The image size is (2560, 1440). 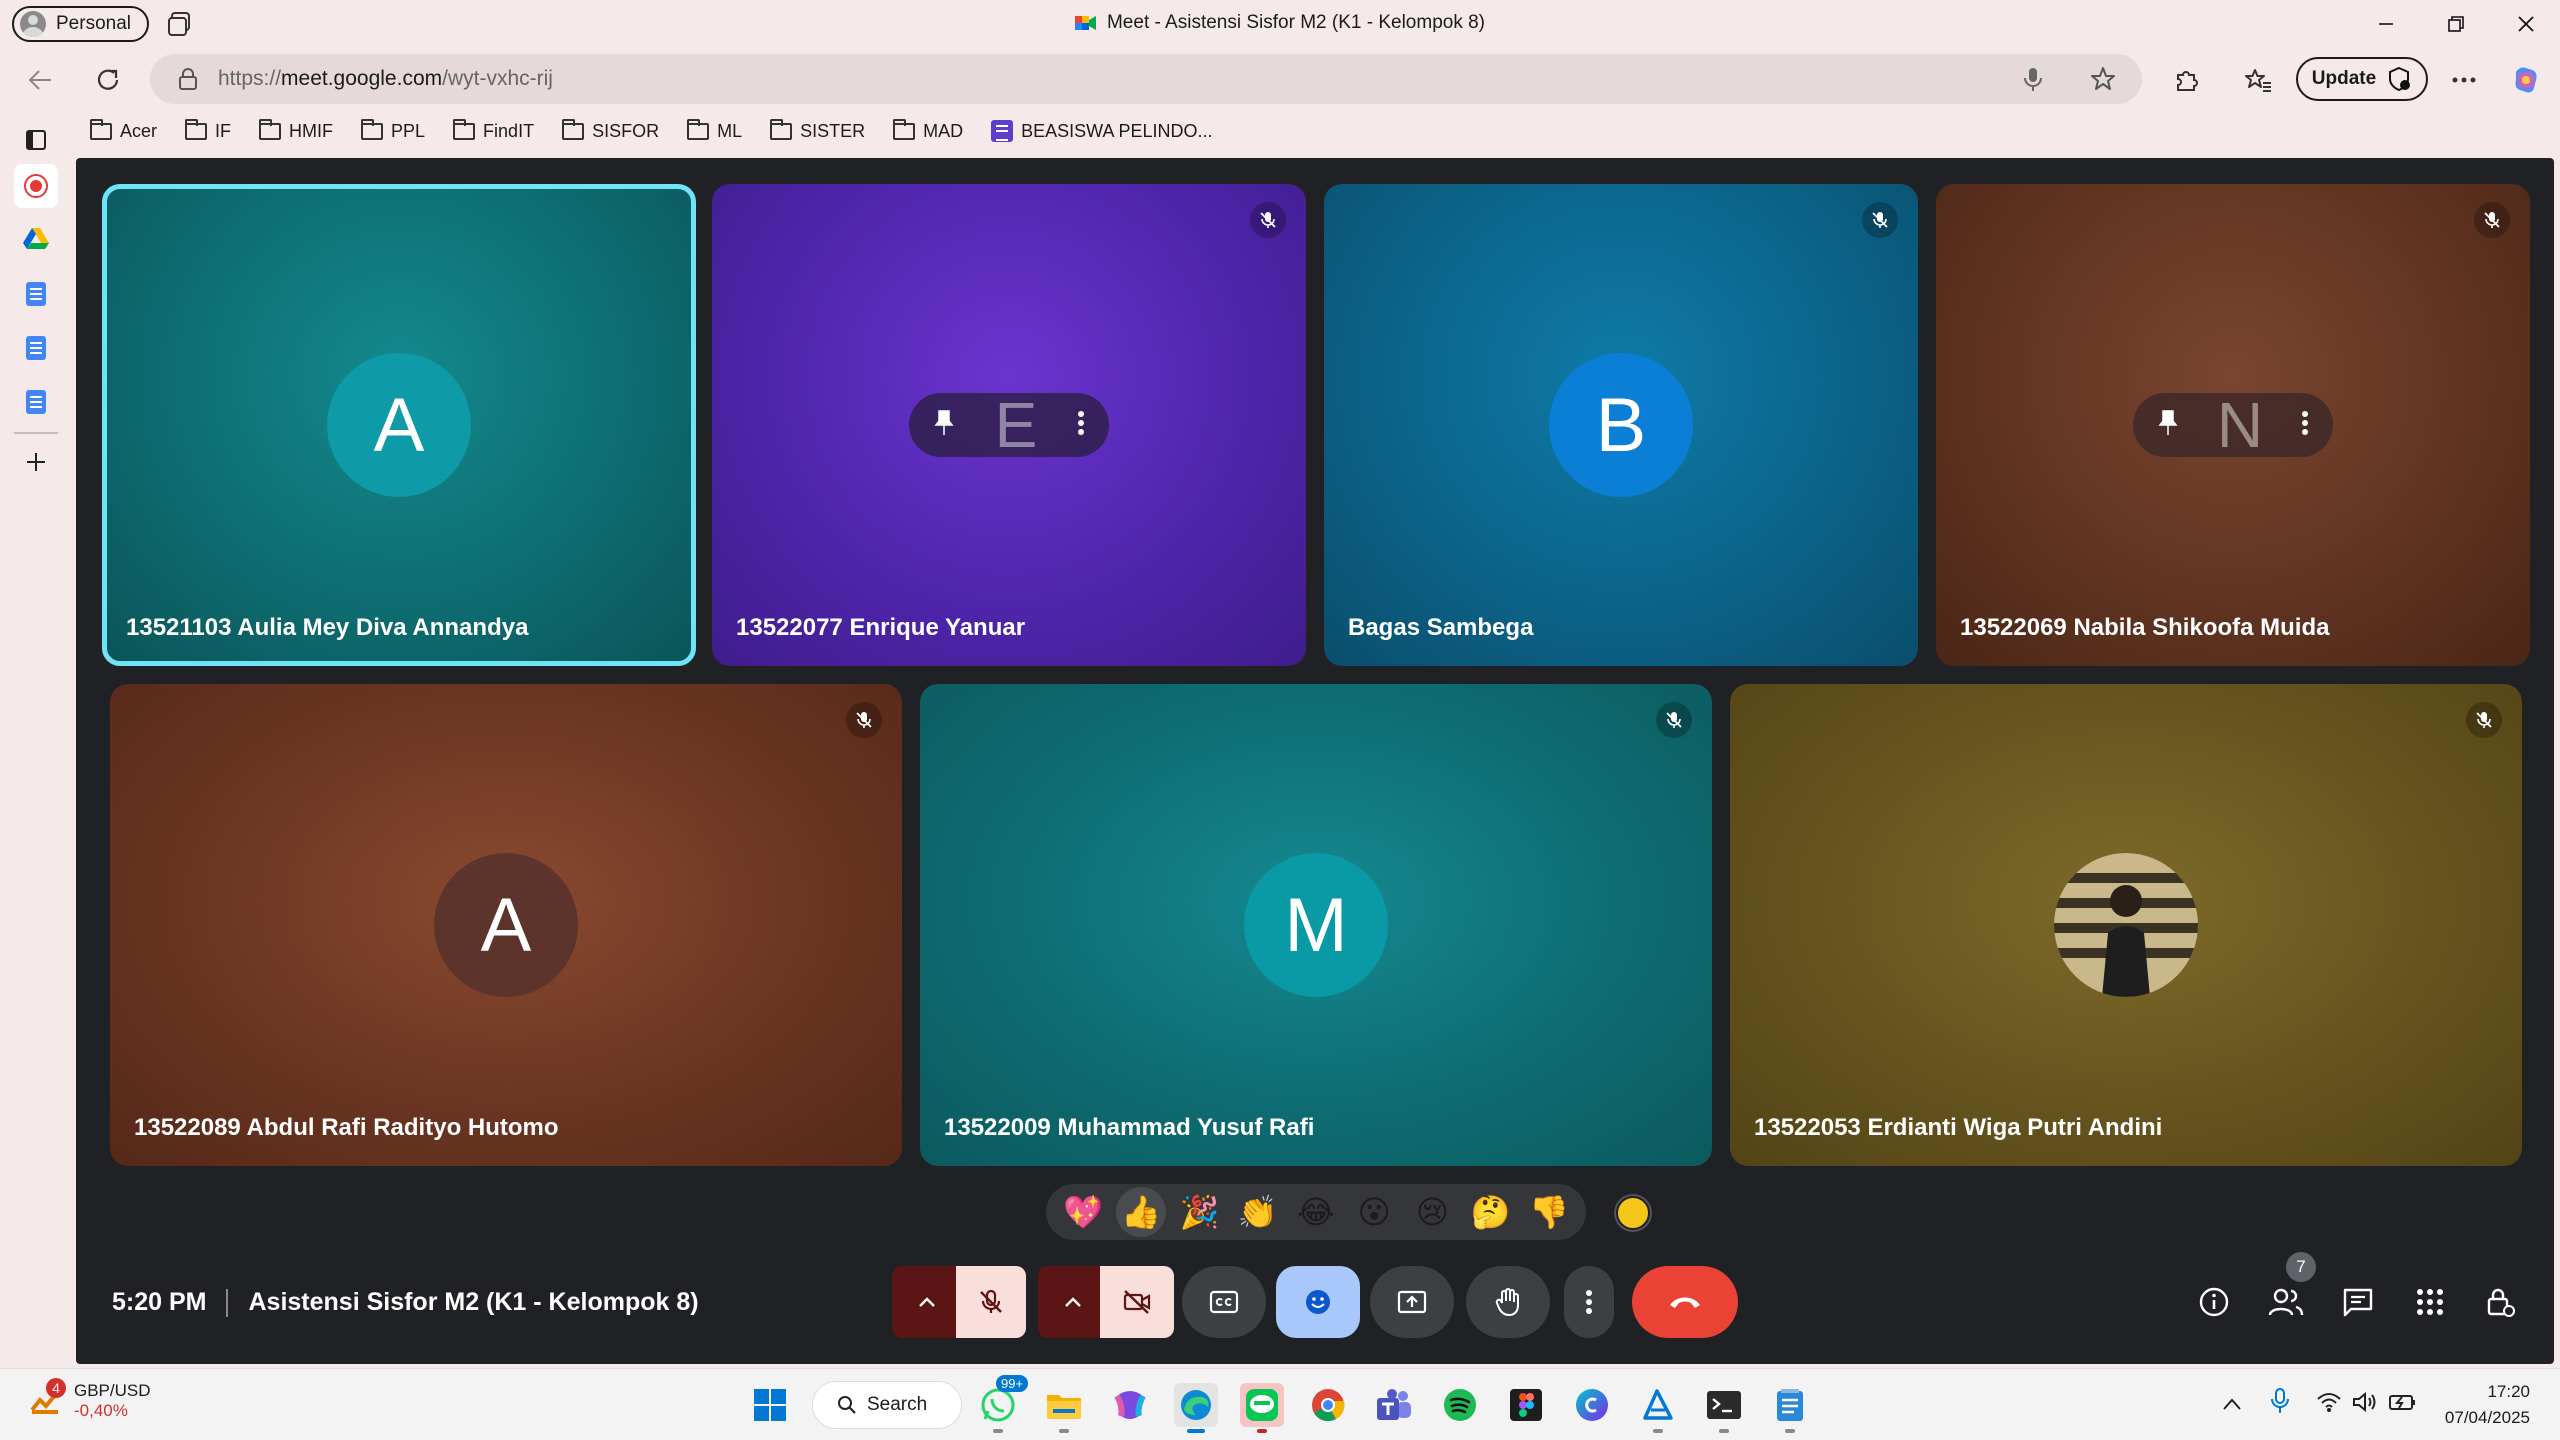 I want to click on chat-icon, so click(x=2358, y=1302).